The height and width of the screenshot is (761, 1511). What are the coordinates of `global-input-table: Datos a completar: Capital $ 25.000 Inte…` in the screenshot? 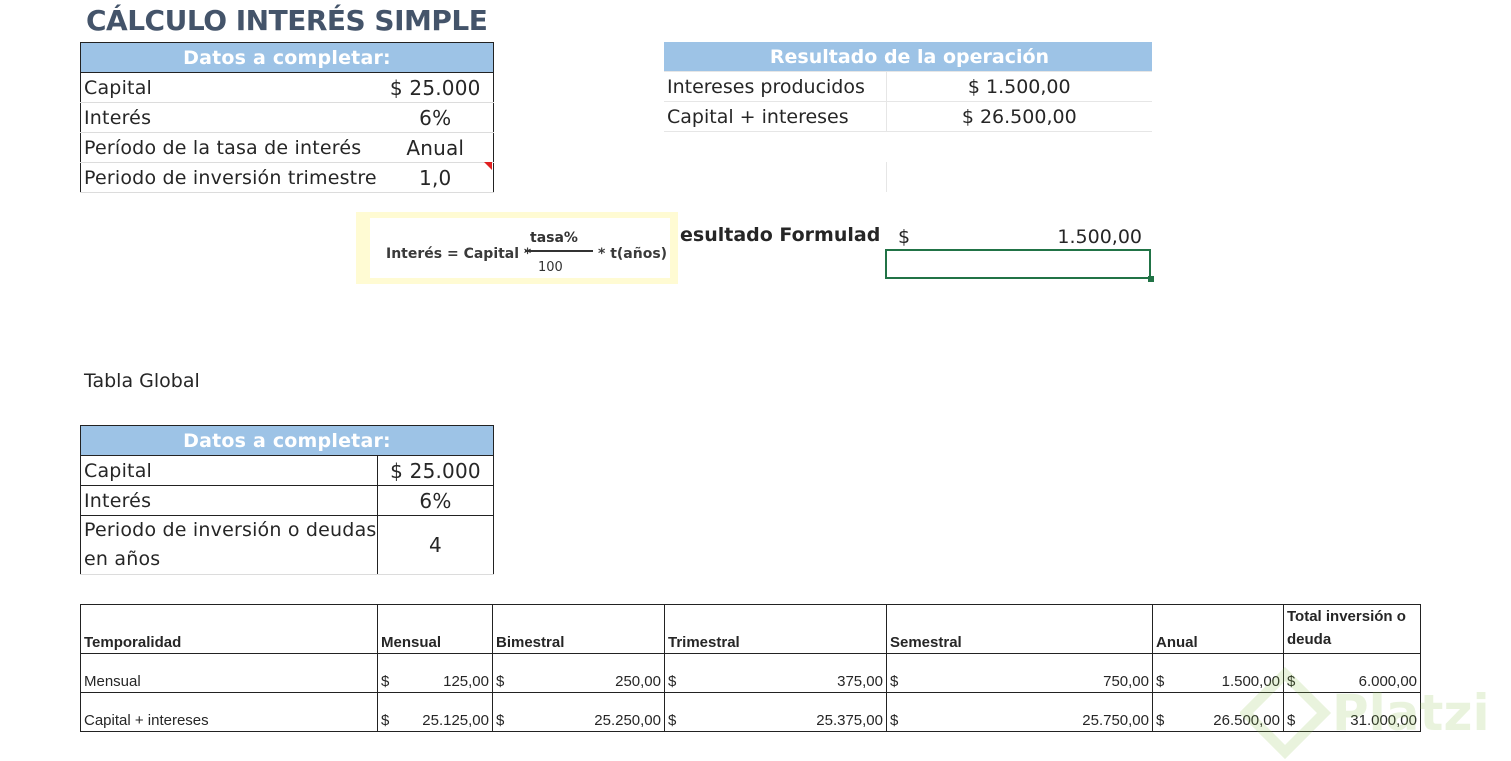 It's located at (287, 500).